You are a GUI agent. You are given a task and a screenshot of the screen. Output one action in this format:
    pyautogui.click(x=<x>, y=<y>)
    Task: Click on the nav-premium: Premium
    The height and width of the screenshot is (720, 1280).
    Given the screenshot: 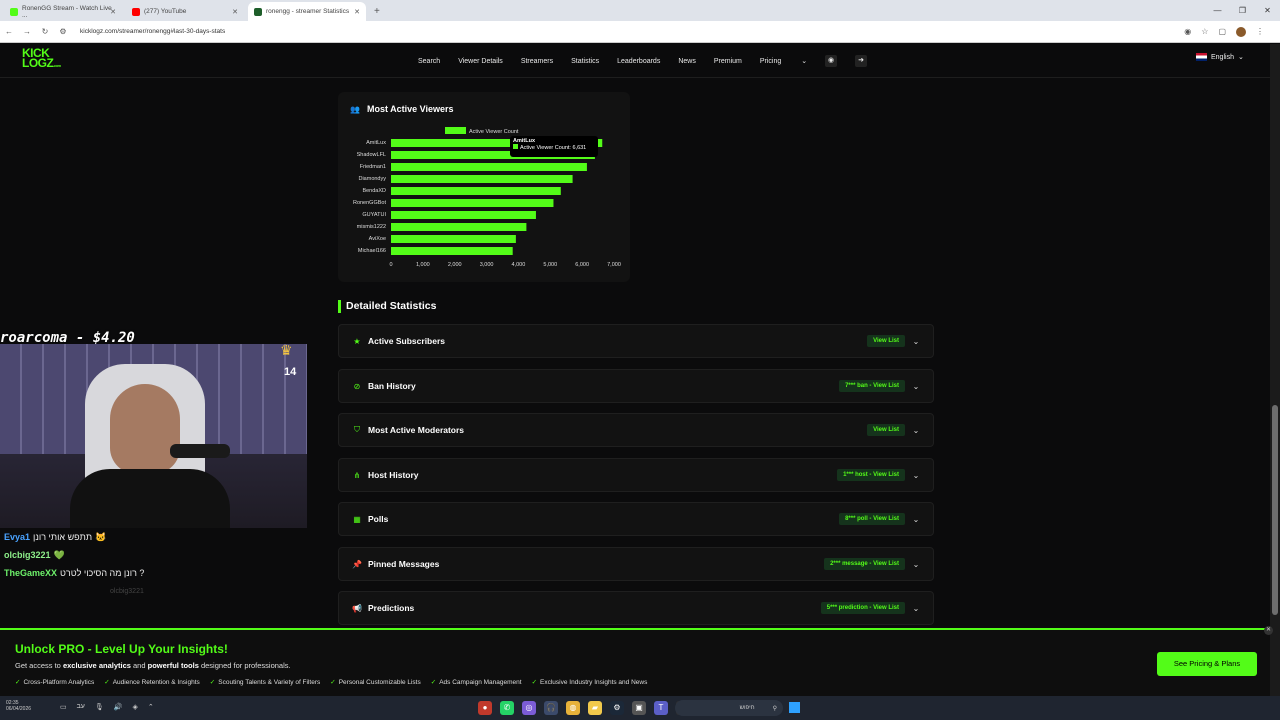 What is the action you would take?
    pyautogui.click(x=728, y=61)
    